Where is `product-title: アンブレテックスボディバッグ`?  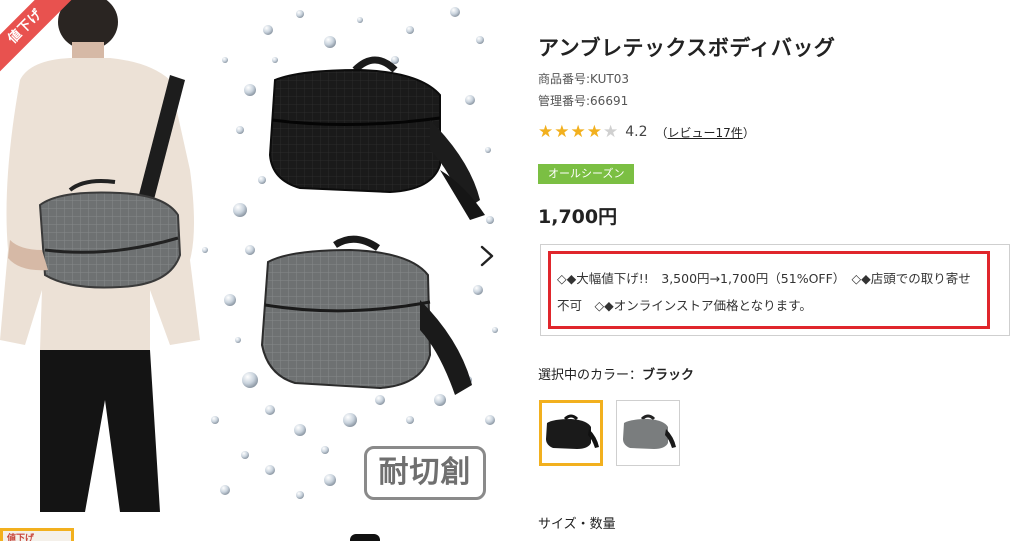
product-title: アンブレテックスボディバッグ is located at coordinates (687, 48).